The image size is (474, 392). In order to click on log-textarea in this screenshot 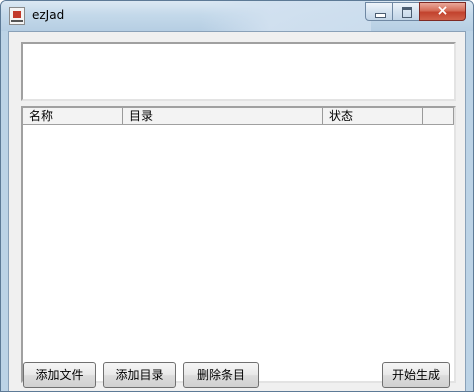, I will do `click(238, 71)`.